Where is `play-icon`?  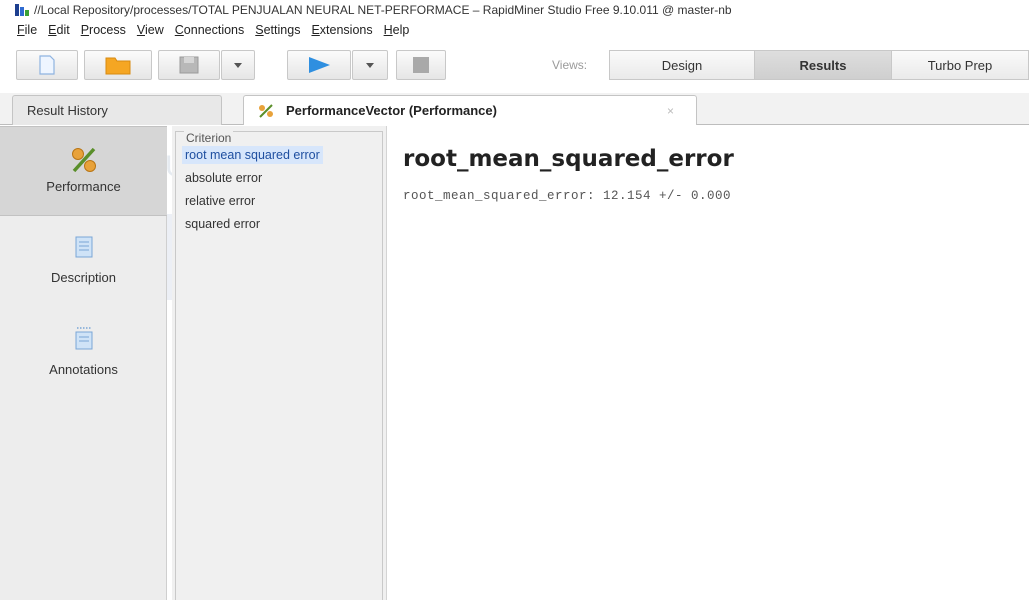 play-icon is located at coordinates (319, 65).